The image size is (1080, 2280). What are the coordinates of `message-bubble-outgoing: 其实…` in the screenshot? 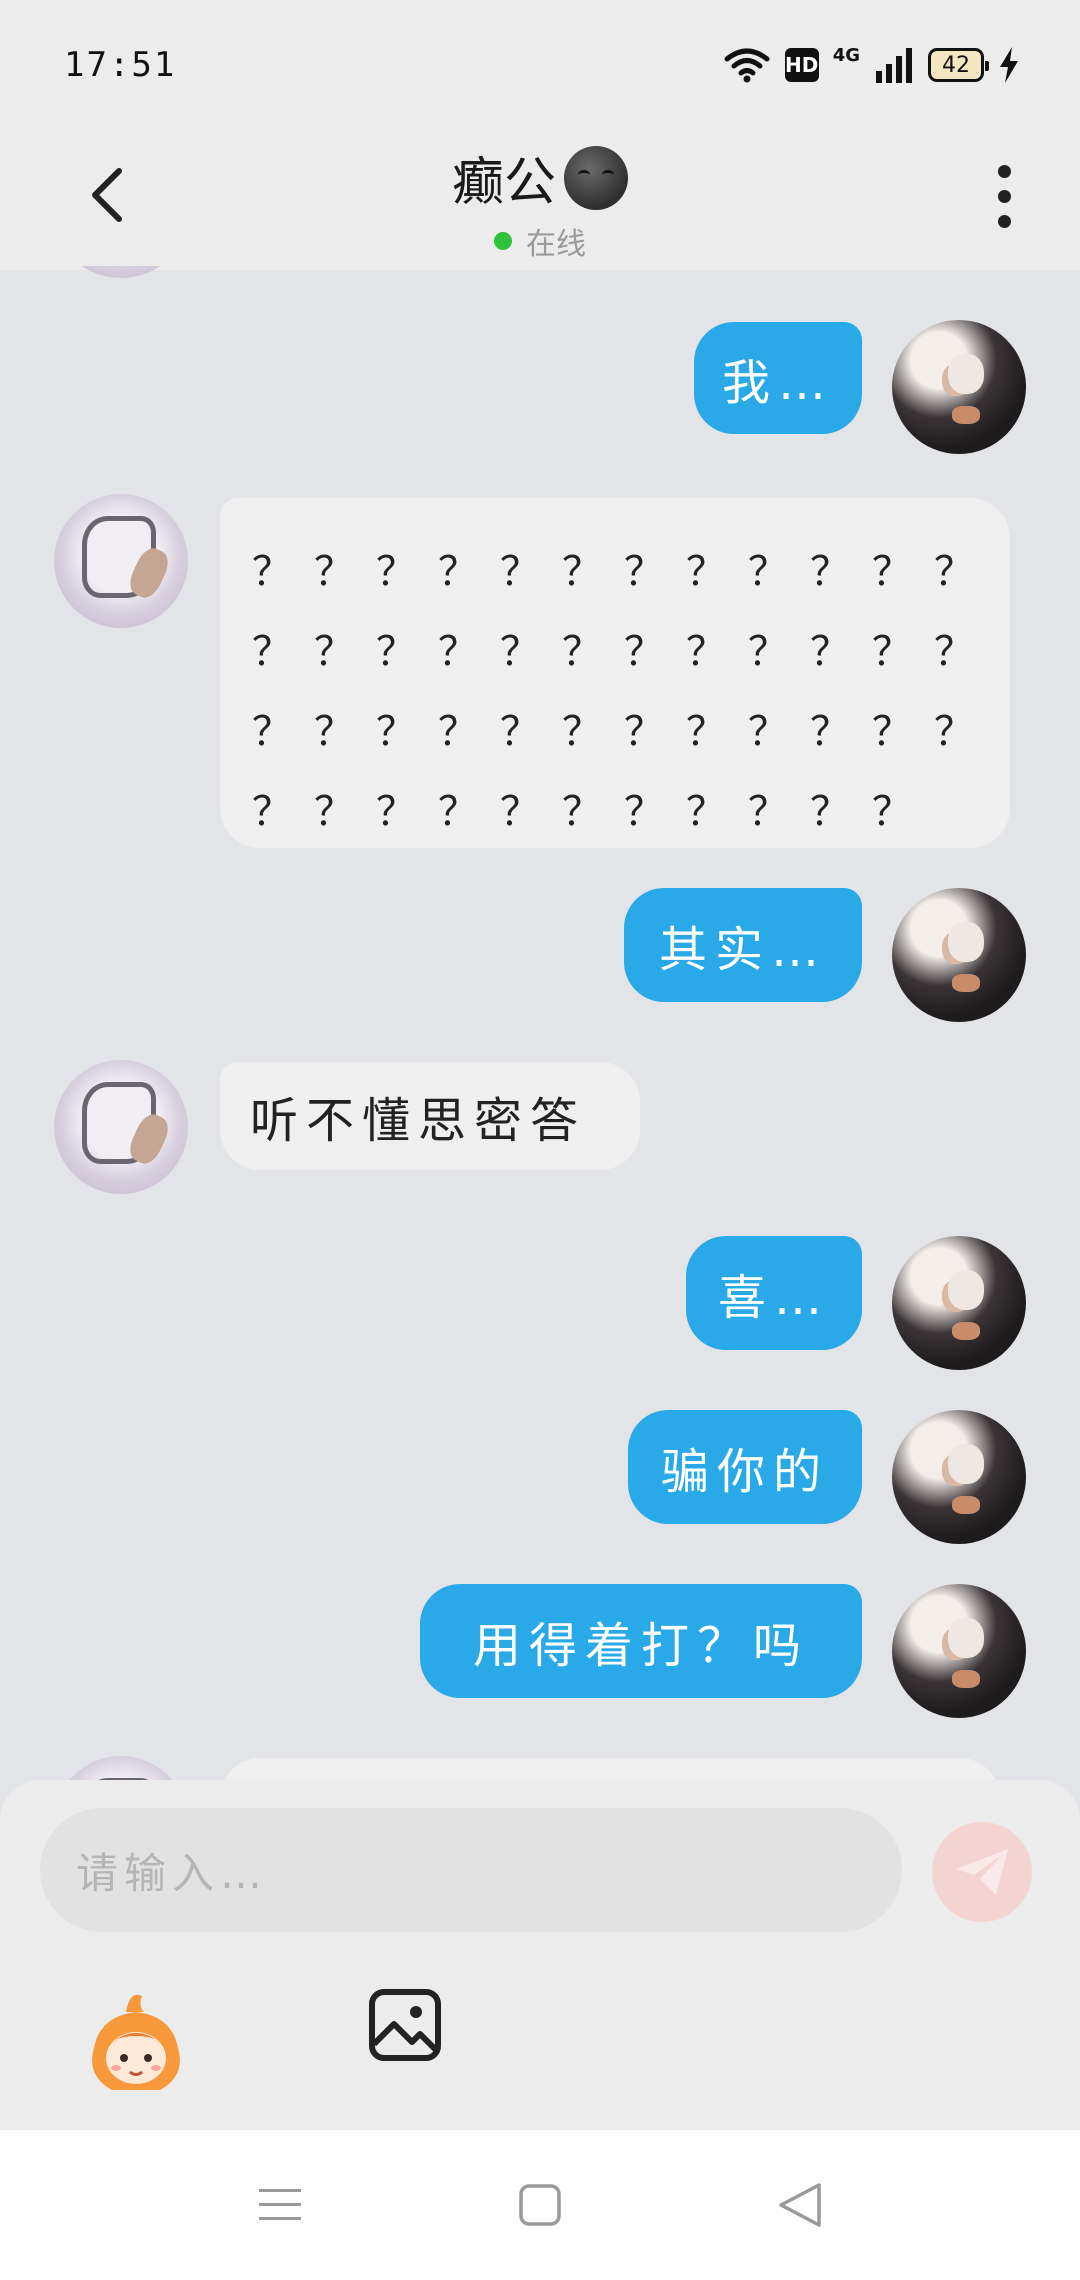 It's located at (743, 945).